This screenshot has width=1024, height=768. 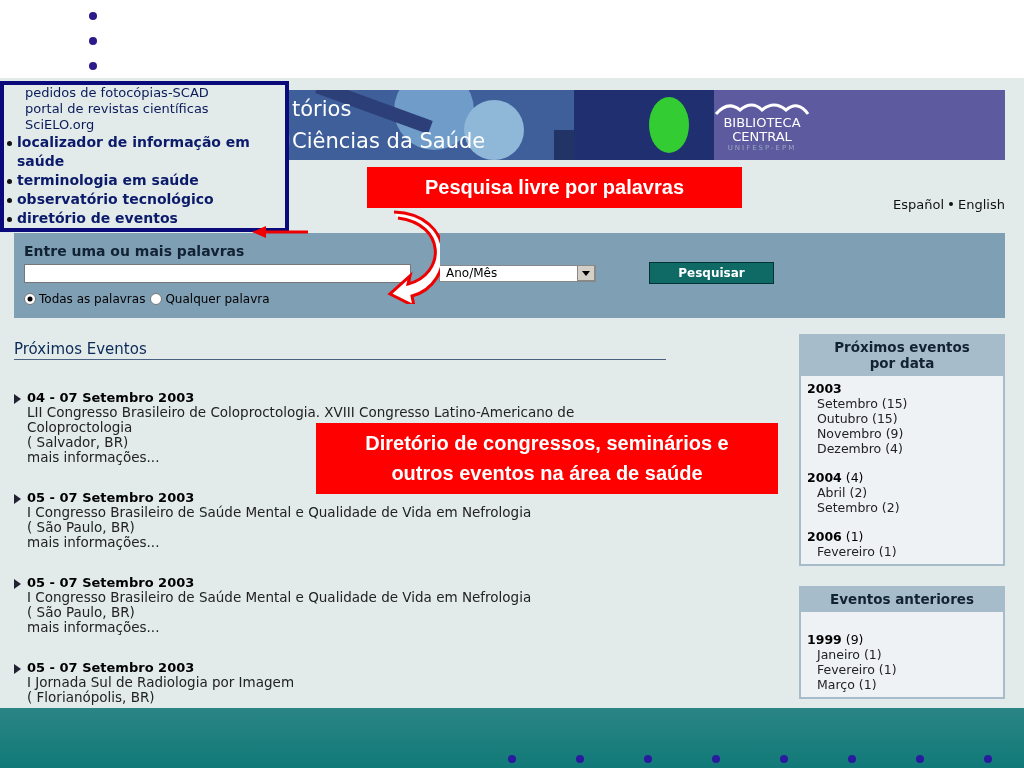 I want to click on panel-heading: Próximos eventos por data, so click(x=902, y=355).